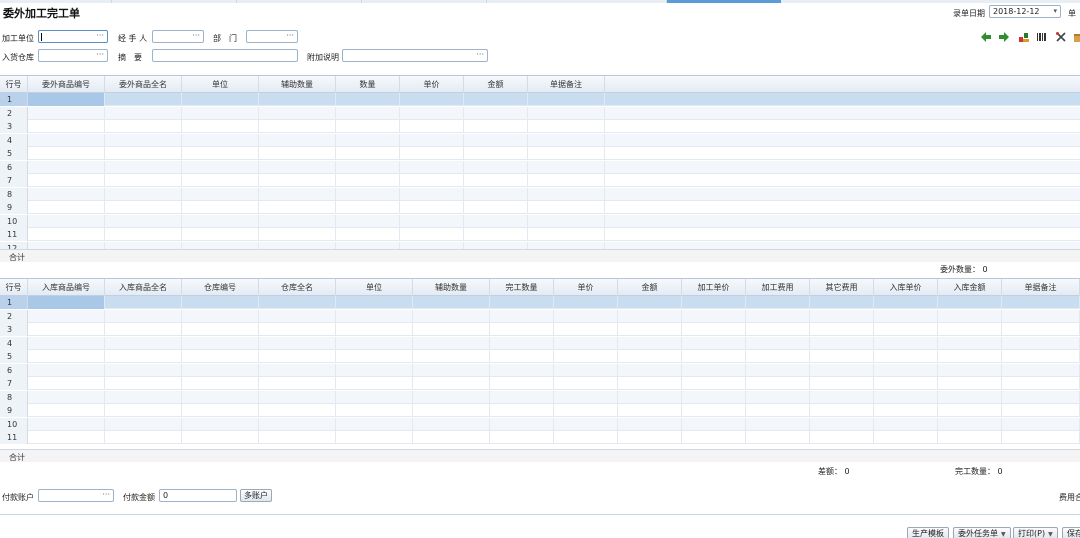 This screenshot has height=538, width=1080. I want to click on production-template-button: 生产模板, so click(928, 532).